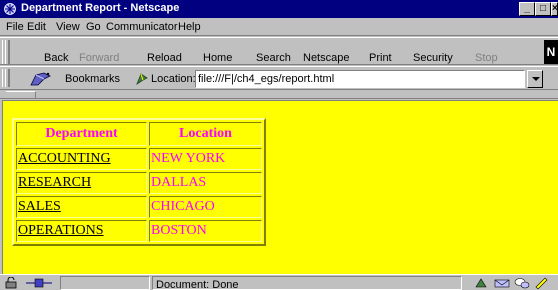 The height and width of the screenshot is (290, 558). Describe the element at coordinates (541, 283) in the screenshot. I see `composer-icon` at that location.